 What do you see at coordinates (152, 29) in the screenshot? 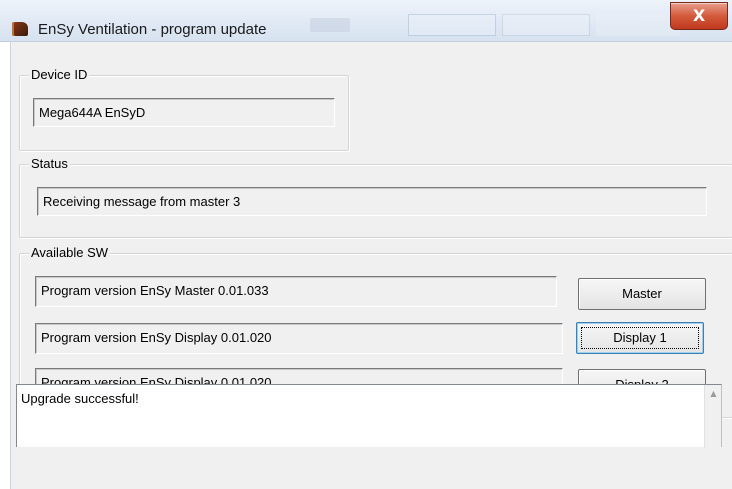
I see `window-title: EnSy Ventilation - program update` at bounding box center [152, 29].